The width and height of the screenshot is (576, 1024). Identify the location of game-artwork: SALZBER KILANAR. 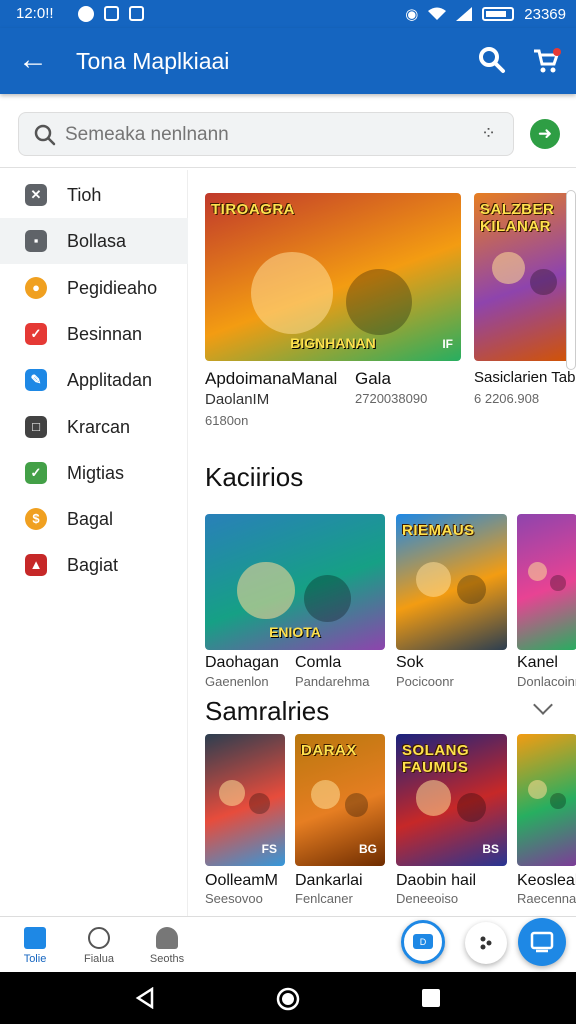
(525, 277).